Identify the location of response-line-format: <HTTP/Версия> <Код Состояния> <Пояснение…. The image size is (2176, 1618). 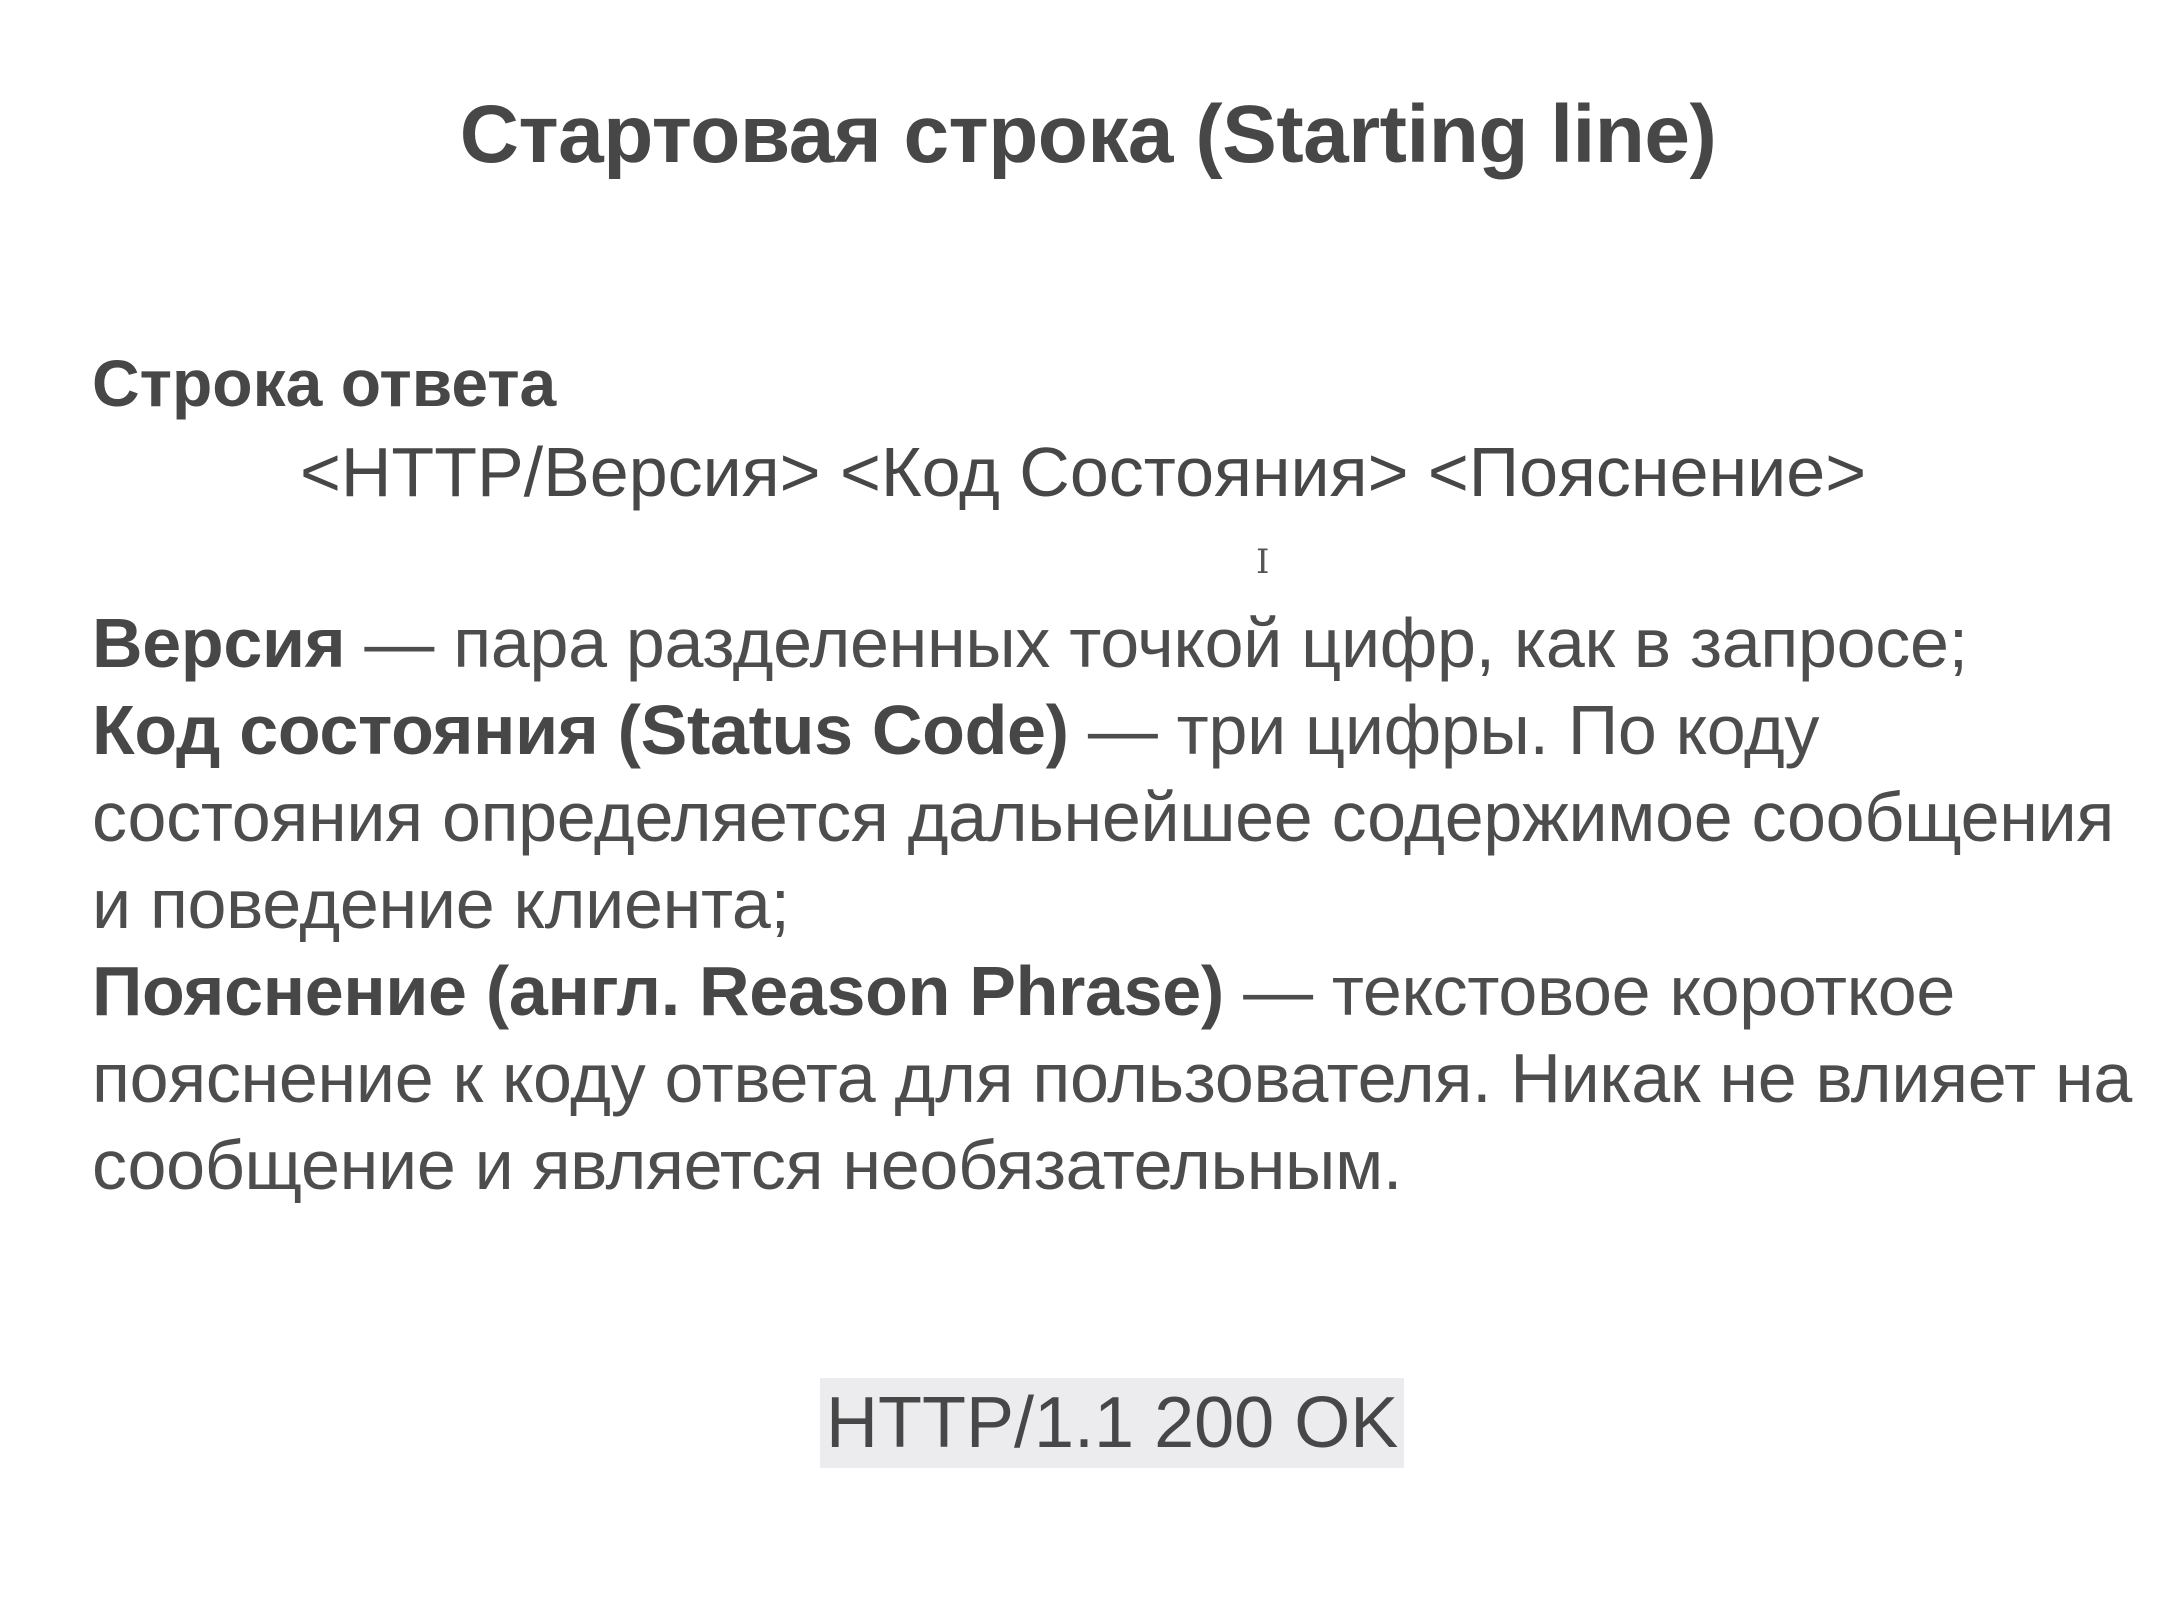
(1083, 472).